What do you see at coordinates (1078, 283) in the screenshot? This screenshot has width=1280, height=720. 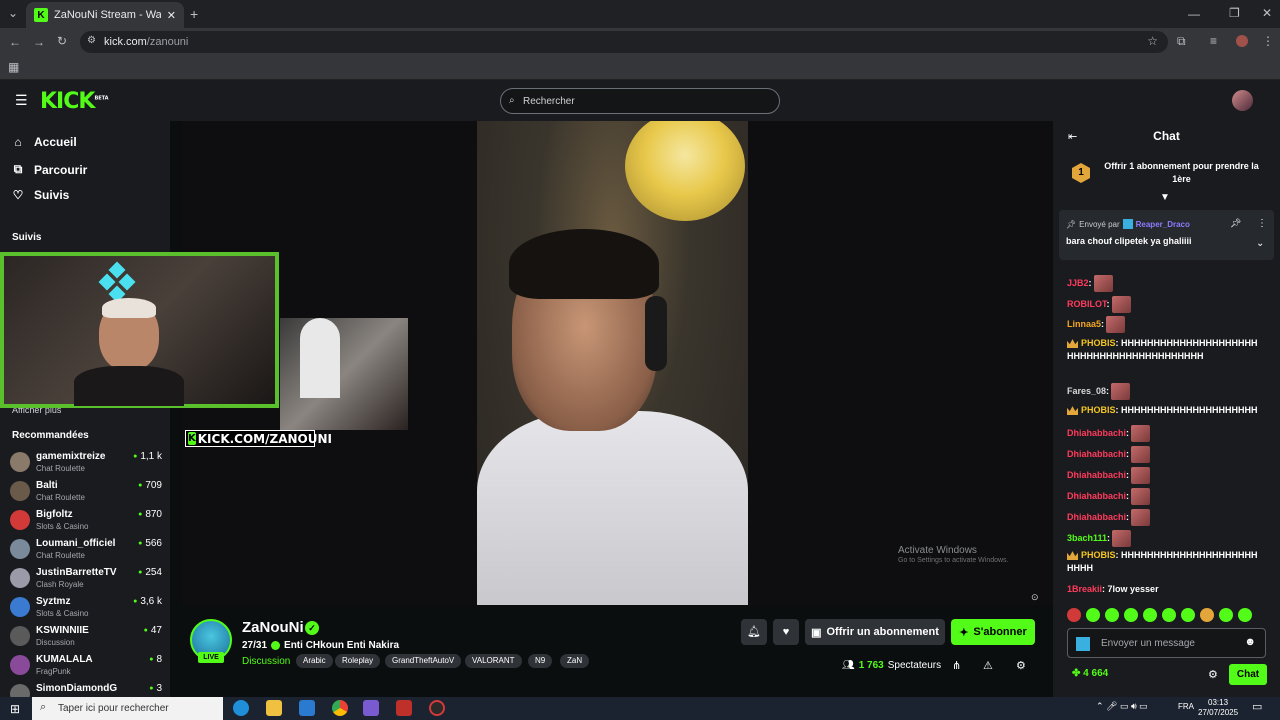 I see `chat-username: JJB2` at bounding box center [1078, 283].